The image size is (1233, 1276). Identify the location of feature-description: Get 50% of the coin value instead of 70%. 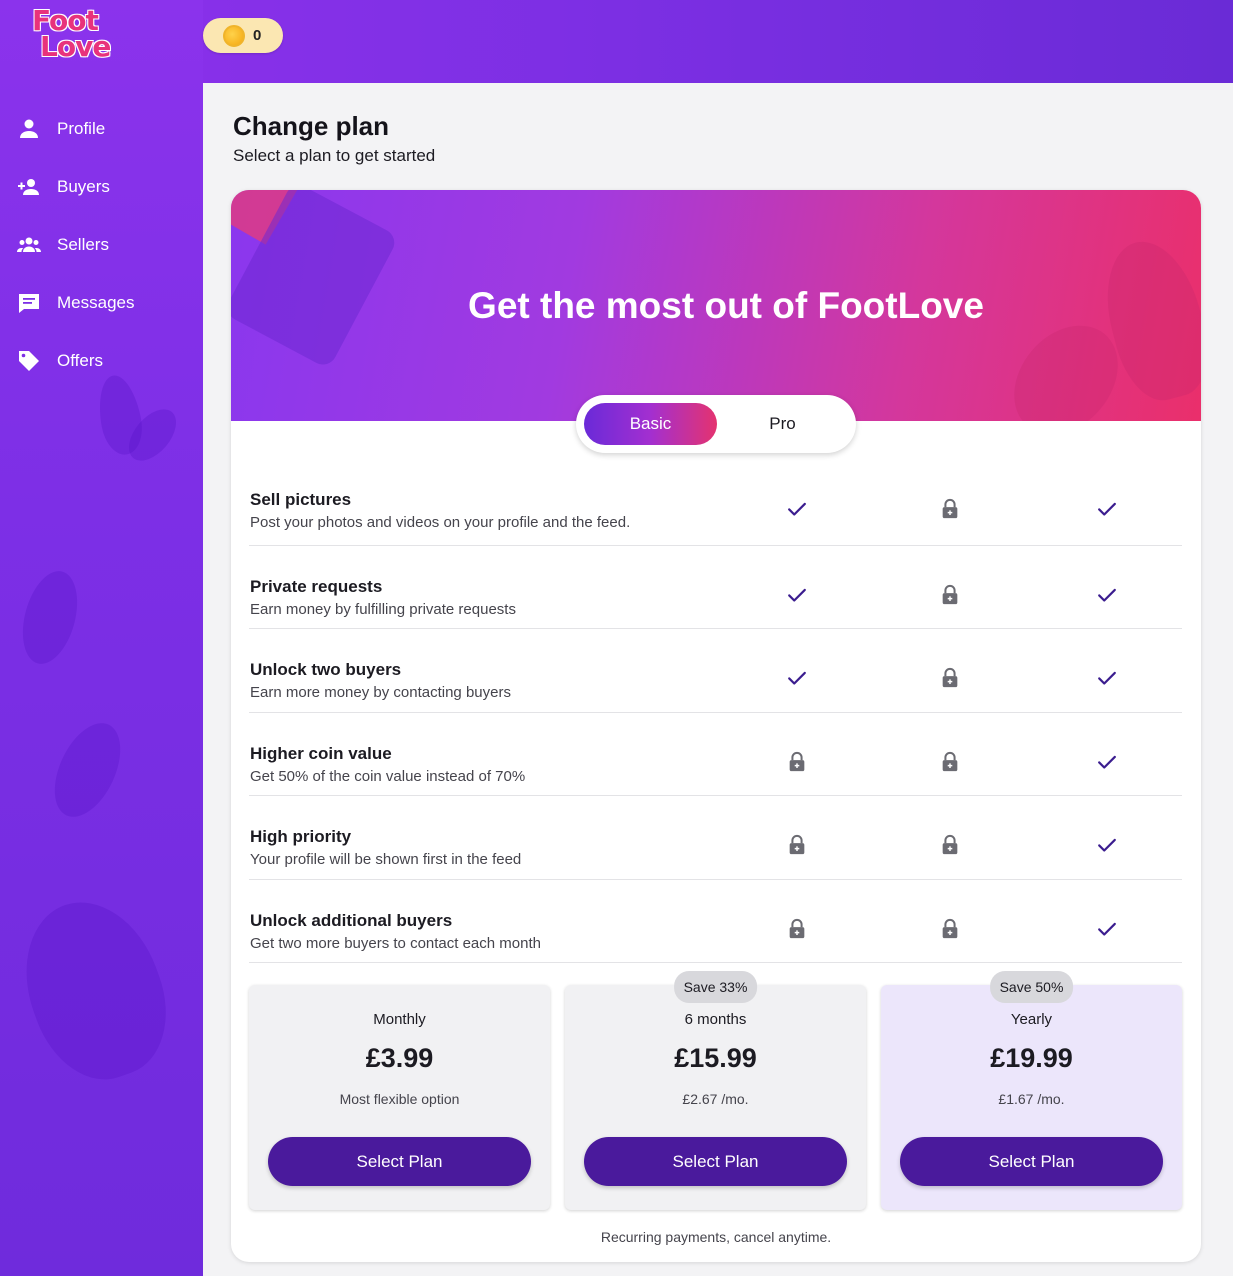
(388, 776).